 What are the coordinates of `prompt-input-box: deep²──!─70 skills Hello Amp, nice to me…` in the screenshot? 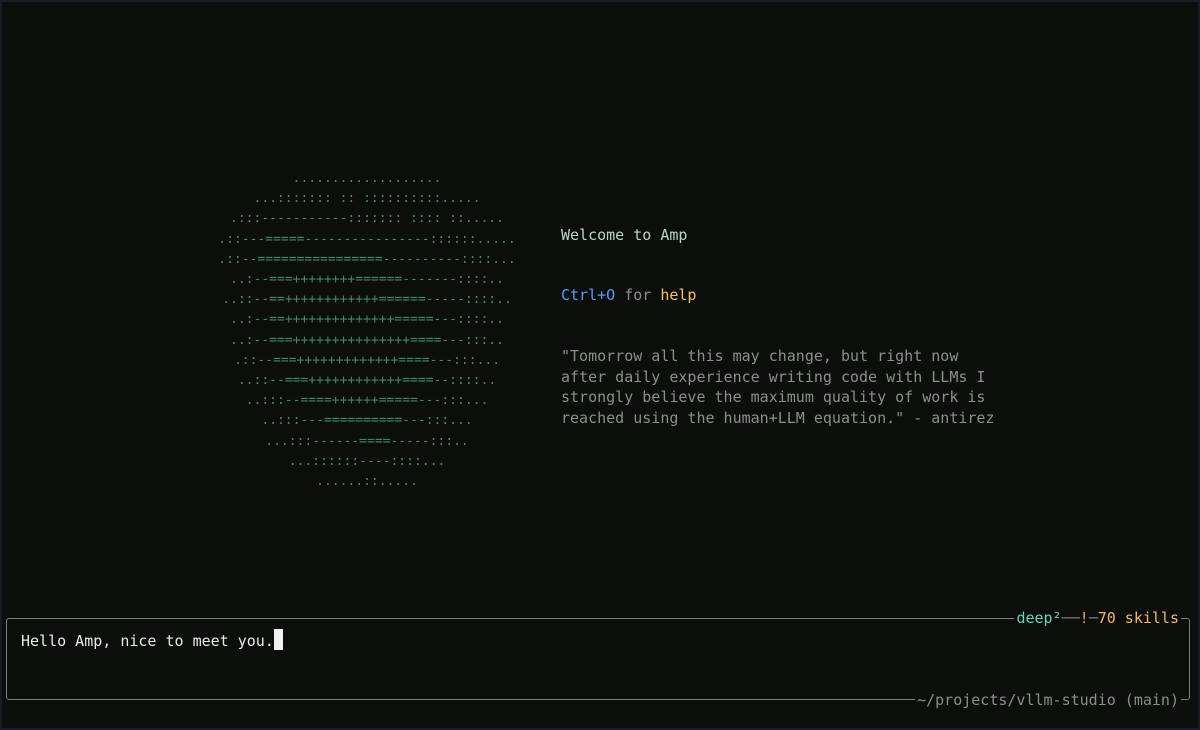 It's located at (598, 659).